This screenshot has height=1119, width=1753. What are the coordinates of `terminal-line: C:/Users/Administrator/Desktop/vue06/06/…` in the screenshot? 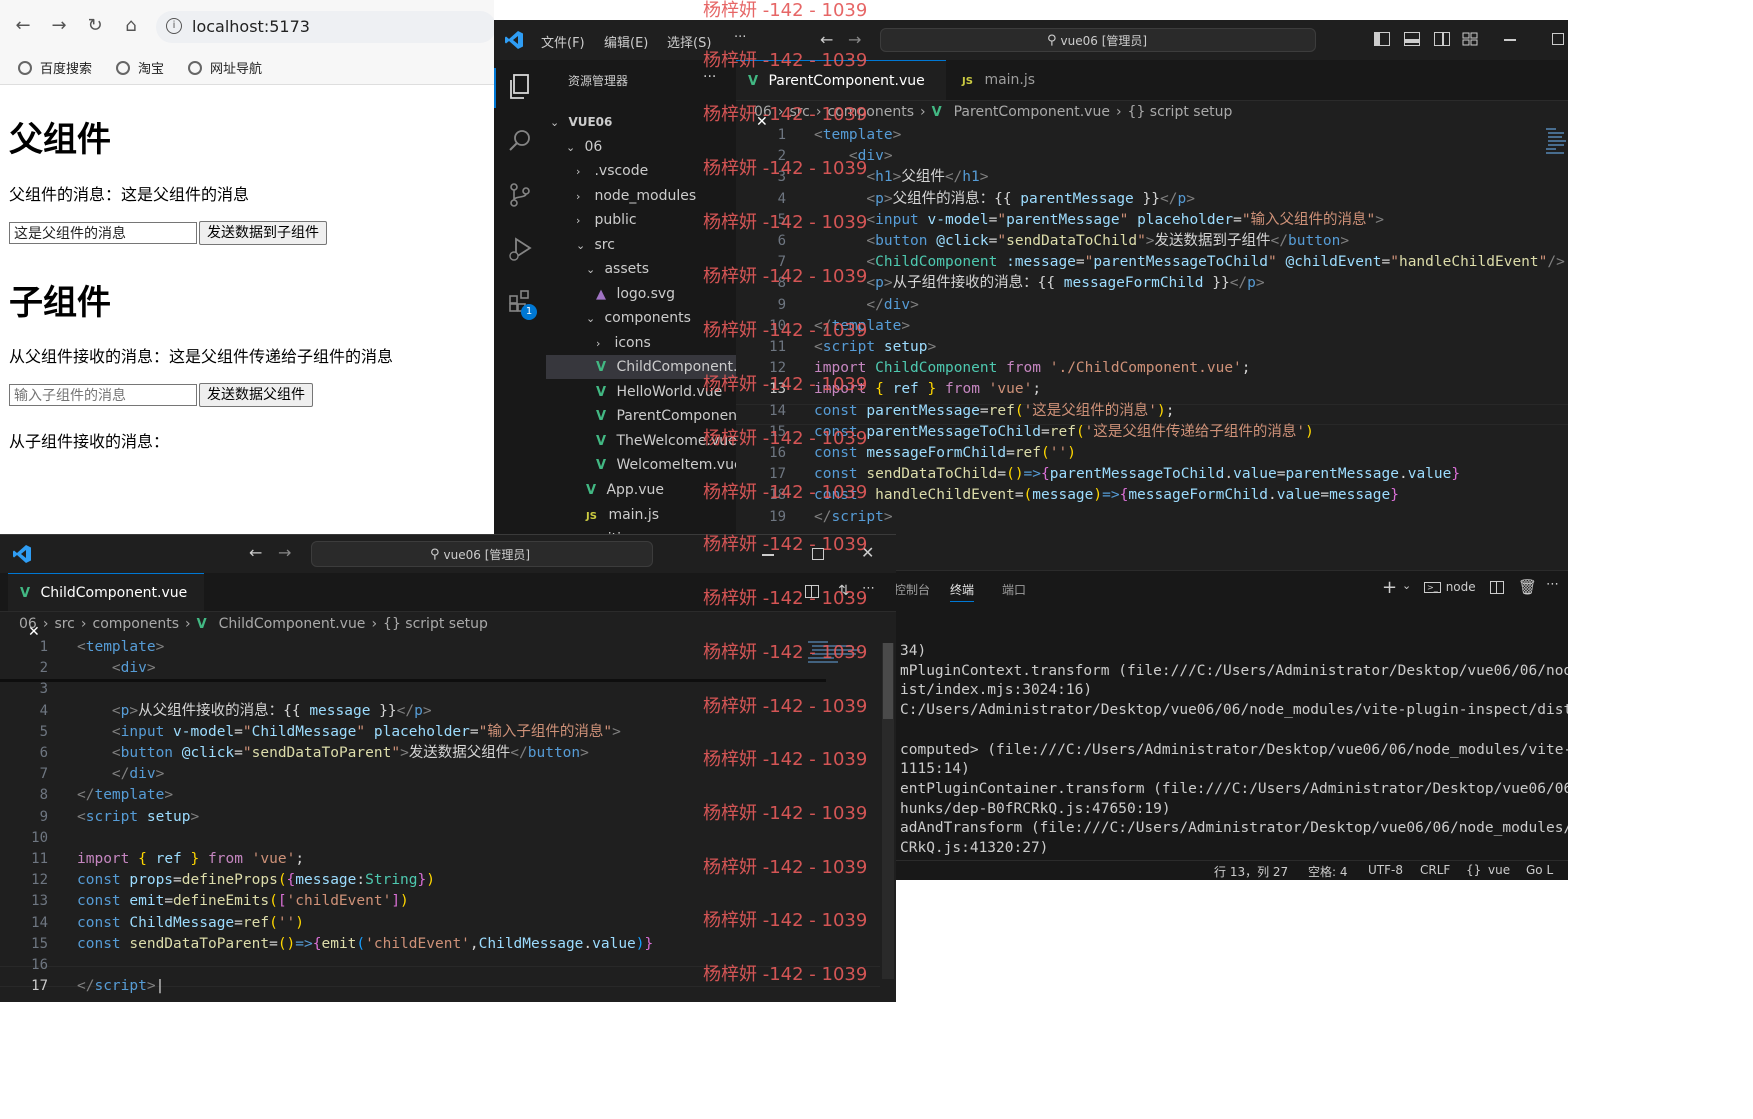 It's located at (1234, 710).